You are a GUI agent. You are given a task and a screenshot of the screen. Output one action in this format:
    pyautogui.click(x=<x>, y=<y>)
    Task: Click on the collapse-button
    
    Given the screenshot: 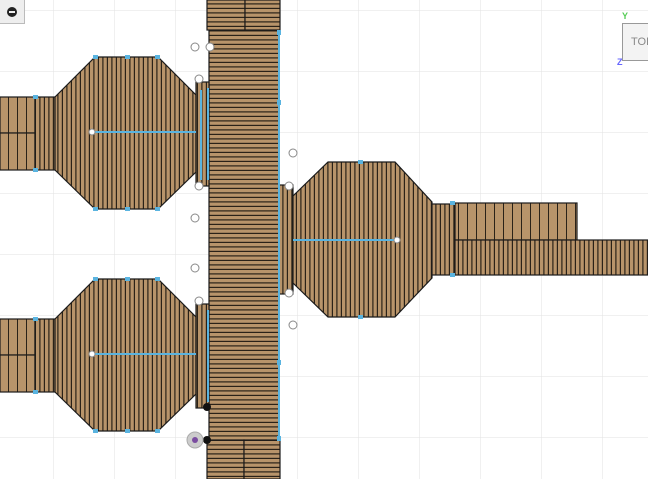 What is the action you would take?
    pyautogui.click(x=12, y=12)
    